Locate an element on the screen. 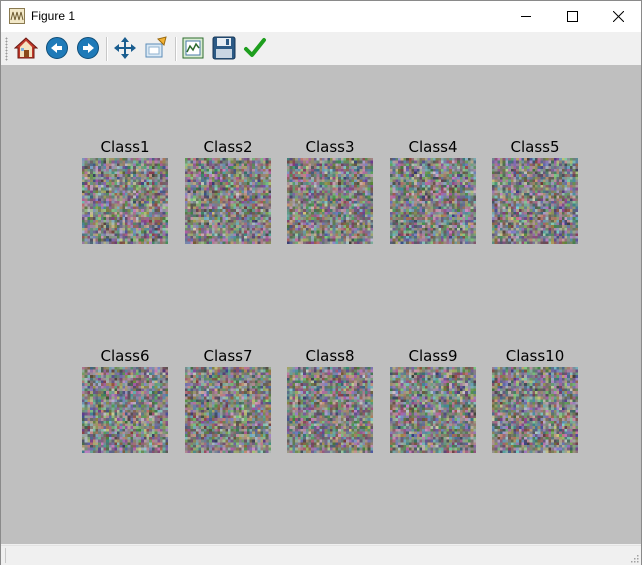 Image resolution: width=642 pixels, height=565 pixels. close-icon is located at coordinates (618, 16).